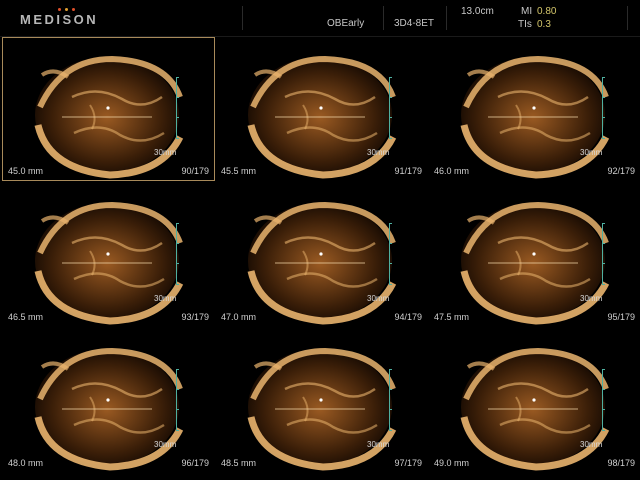 The height and width of the screenshot is (480, 640). I want to click on slice-cell: 30mm 46.5 mm 93/179, so click(108, 255).